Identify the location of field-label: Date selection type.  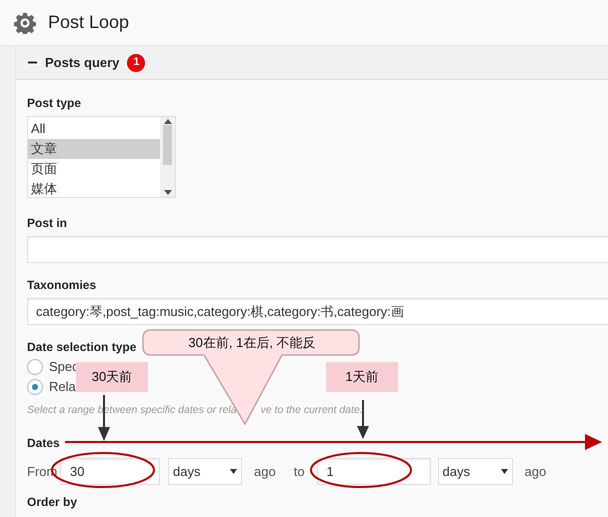
(81, 347).